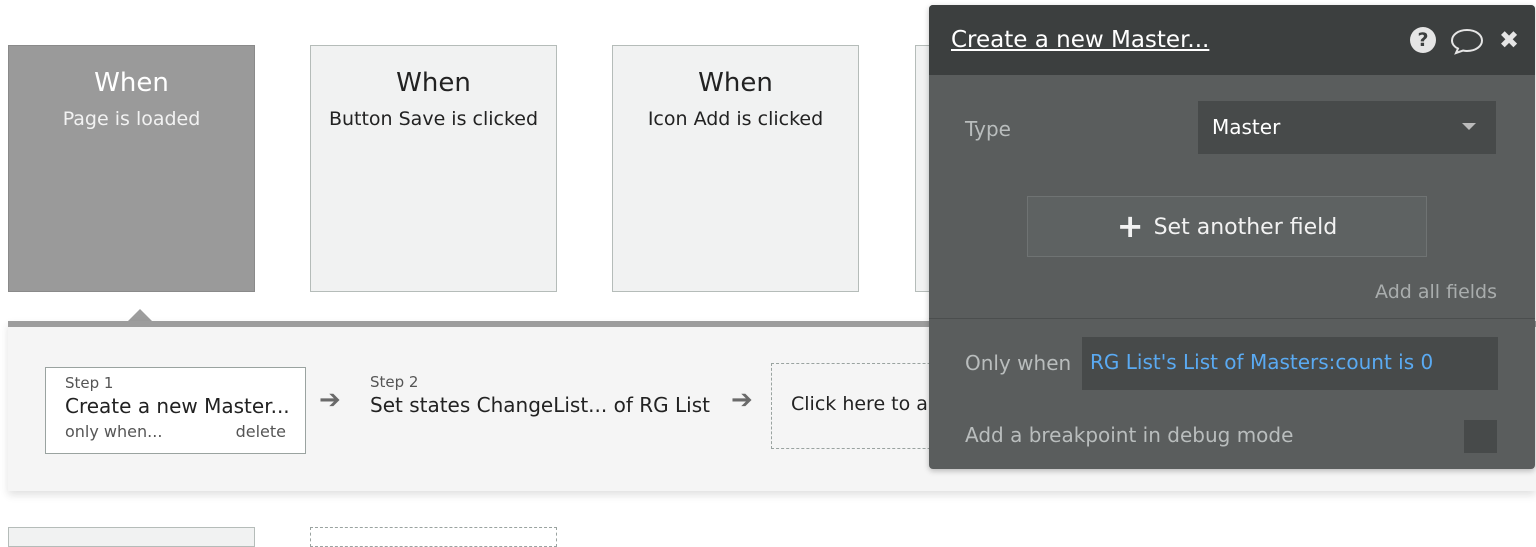 The height and width of the screenshot is (547, 1536). Describe the element at coordinates (1469, 126) in the screenshot. I see `chevron-down-icon` at that location.